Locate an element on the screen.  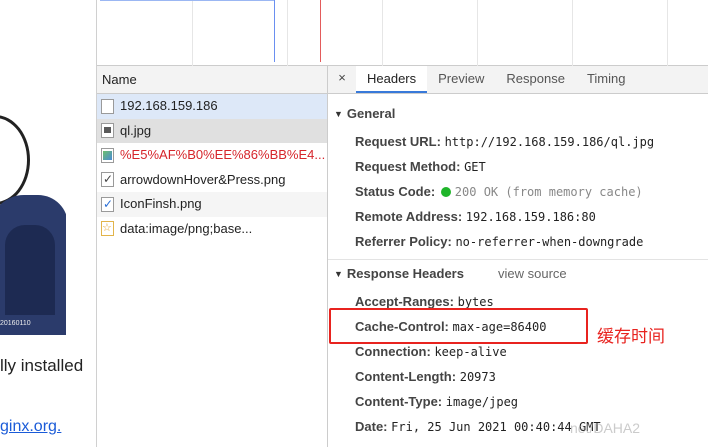
request-name: IconFinsh.png is located at coordinates (161, 203).